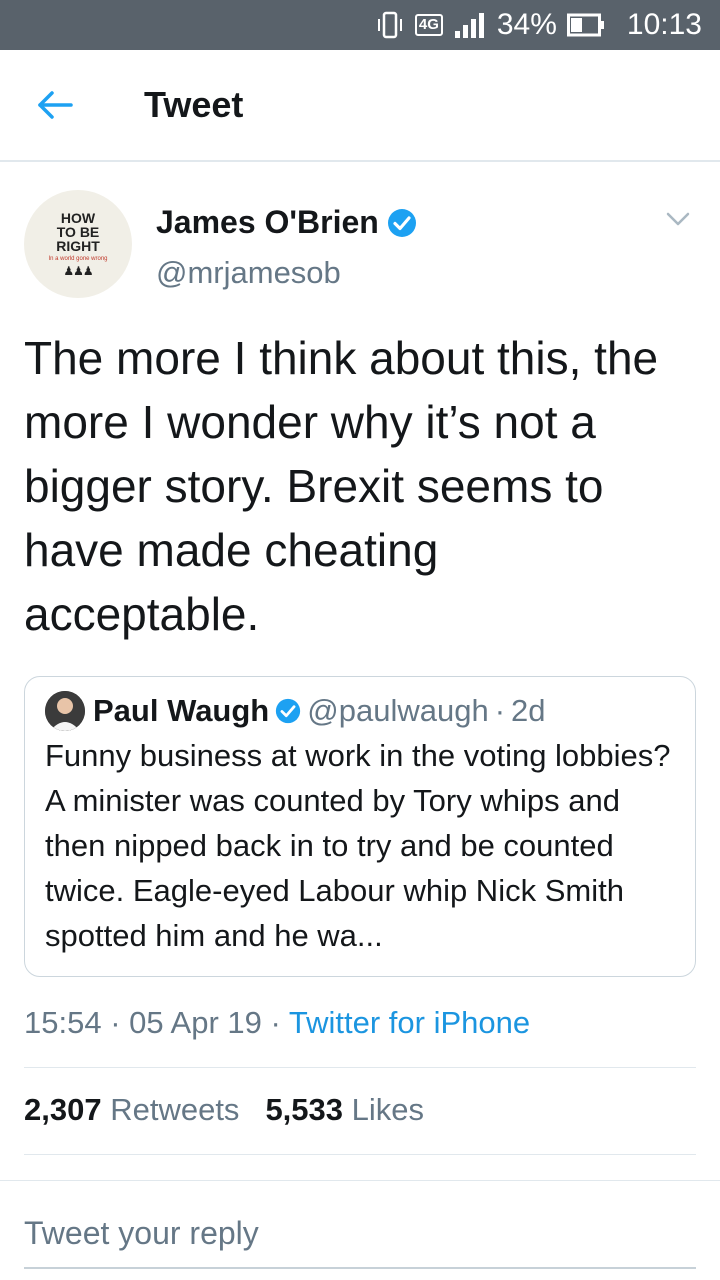  Describe the element at coordinates (409, 1022) in the screenshot. I see `tweet-source-link: Twitter for iPhone` at that location.